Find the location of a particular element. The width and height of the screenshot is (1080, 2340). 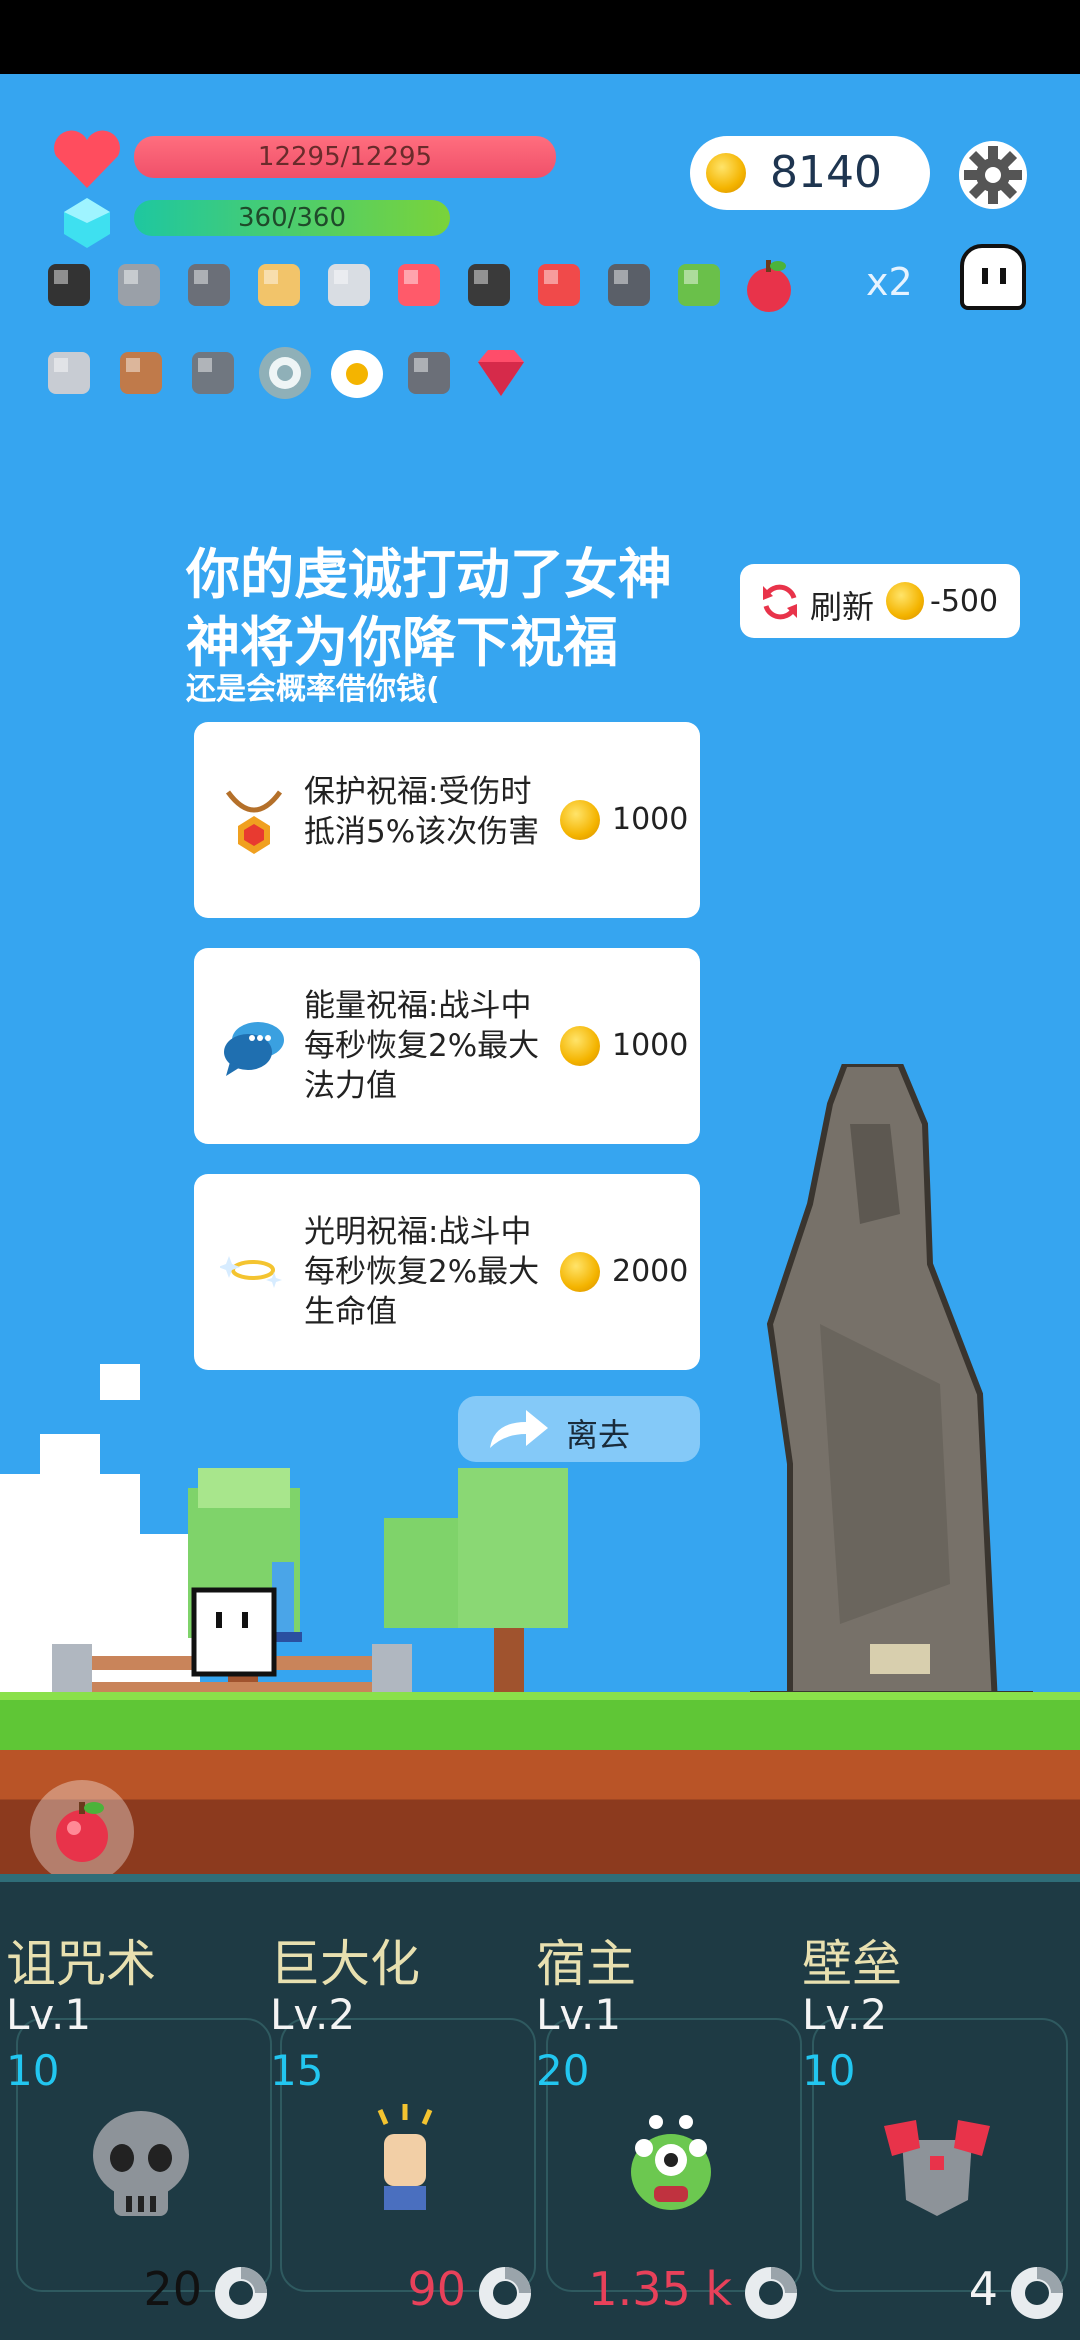

mana-crystal-icon is located at coordinates (87, 223).